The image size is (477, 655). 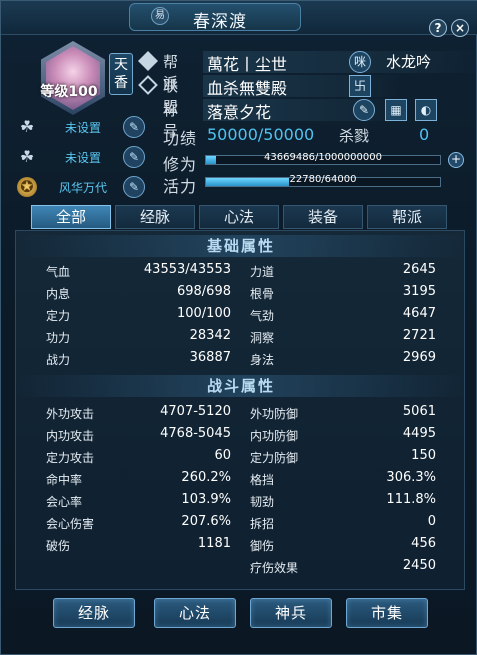 What do you see at coordinates (58, 294) in the screenshot?
I see `stat-key: 内息` at bounding box center [58, 294].